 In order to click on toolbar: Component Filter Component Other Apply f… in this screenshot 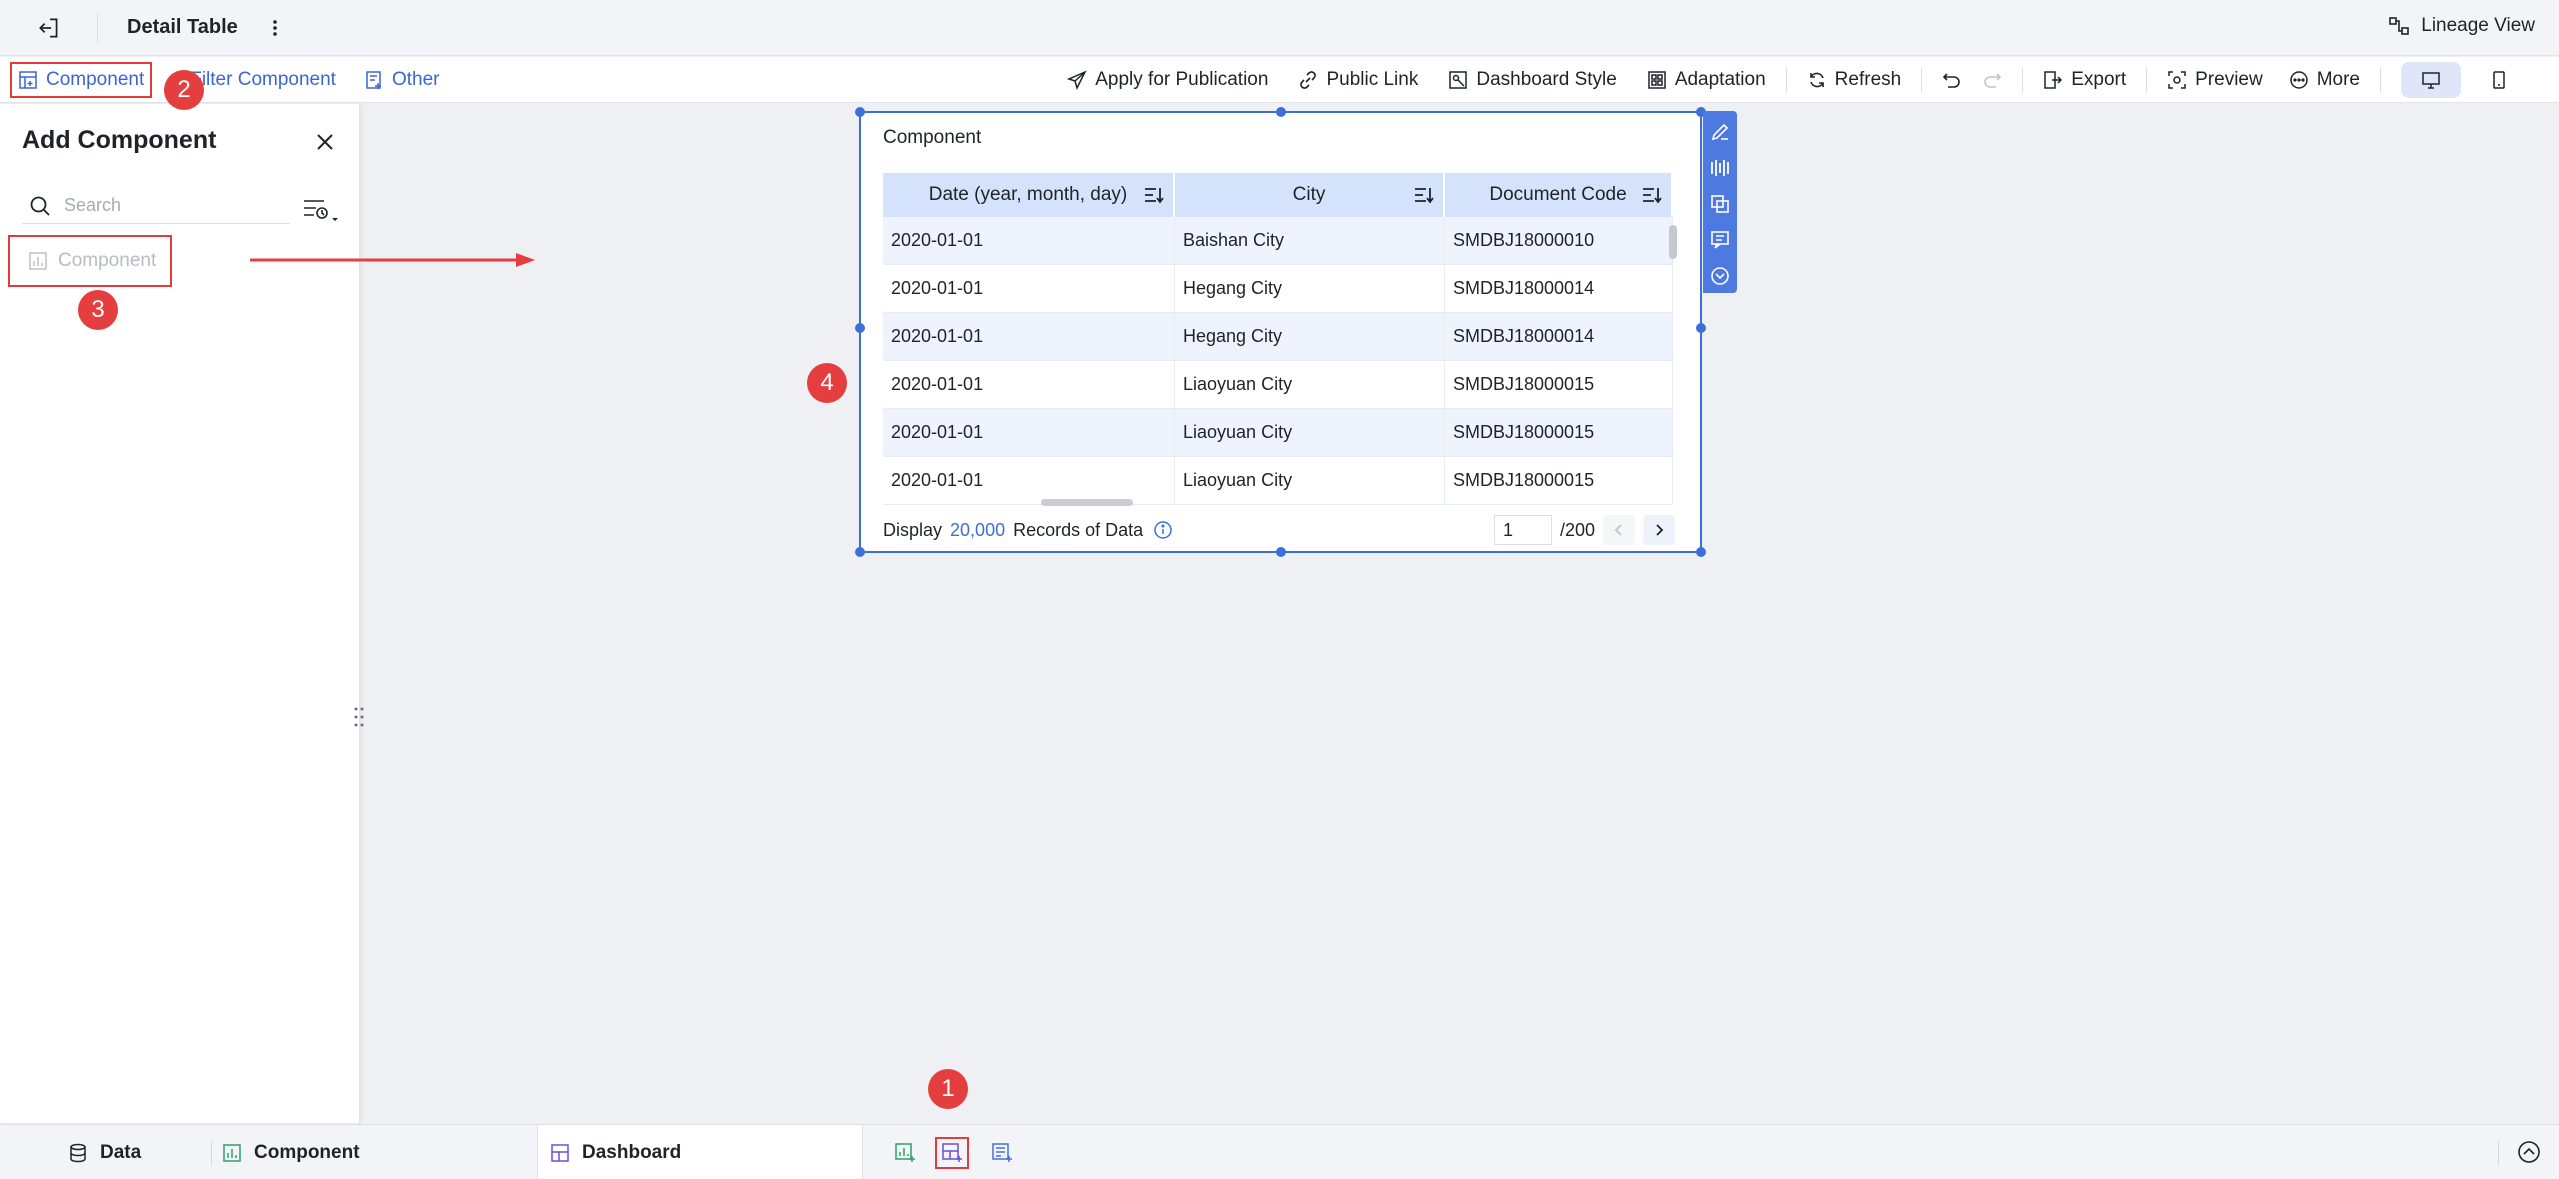, I will do `click(1279, 80)`.